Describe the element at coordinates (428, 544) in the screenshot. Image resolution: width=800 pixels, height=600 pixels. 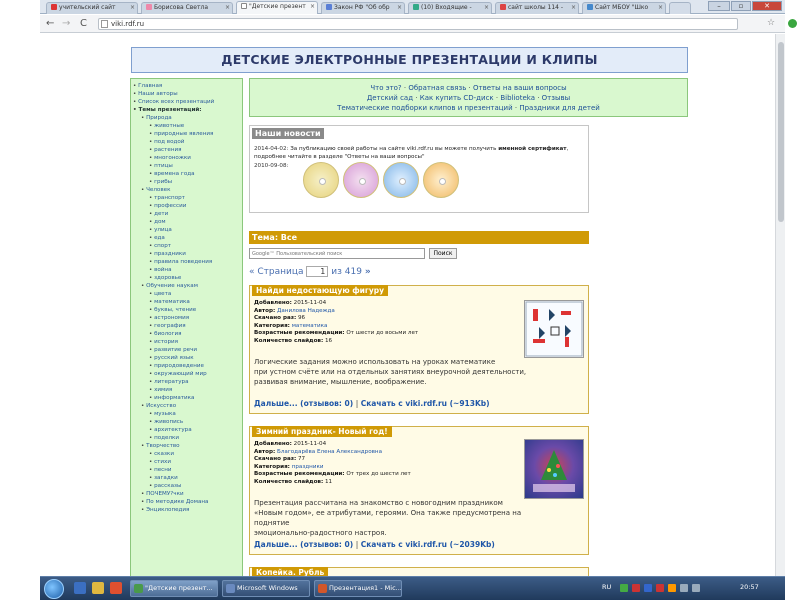
I see `download-link: Скачать с viki.rdf.ru (~2039Kb)` at that location.